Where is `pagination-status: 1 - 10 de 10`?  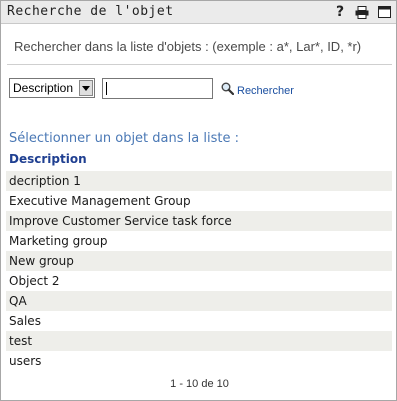 pagination-status: 1 - 10 de 10 is located at coordinates (199, 384).